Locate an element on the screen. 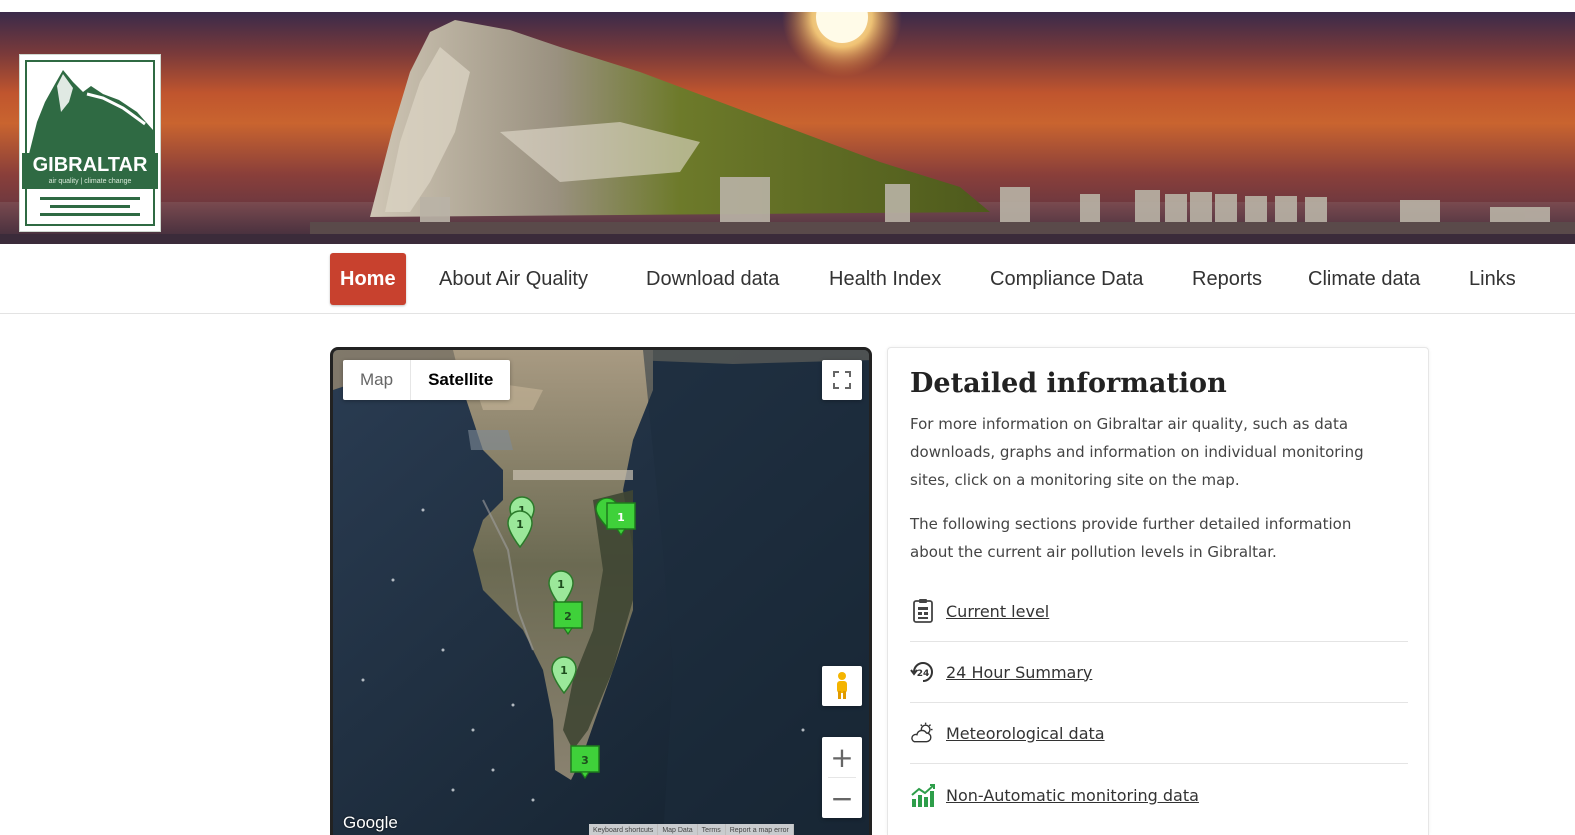 This screenshot has width=1575, height=835. nav-climate-data: Climate data is located at coordinates (1364, 279).